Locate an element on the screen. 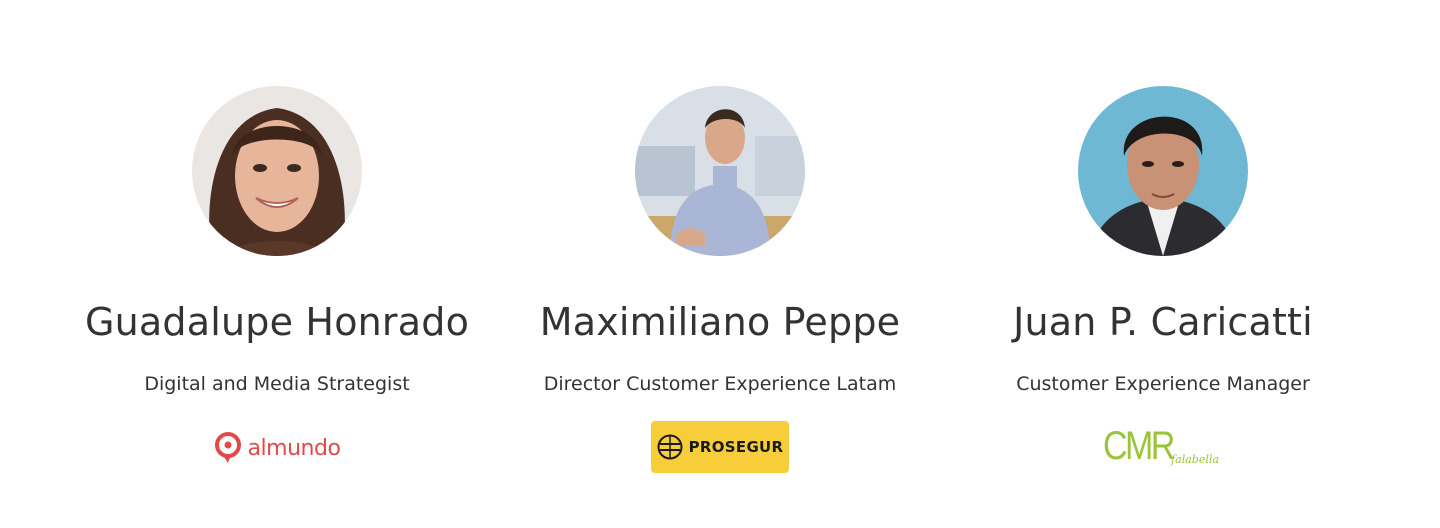 The image size is (1440, 528). member-name: Juan P. Caricatti is located at coordinates (1163, 322).